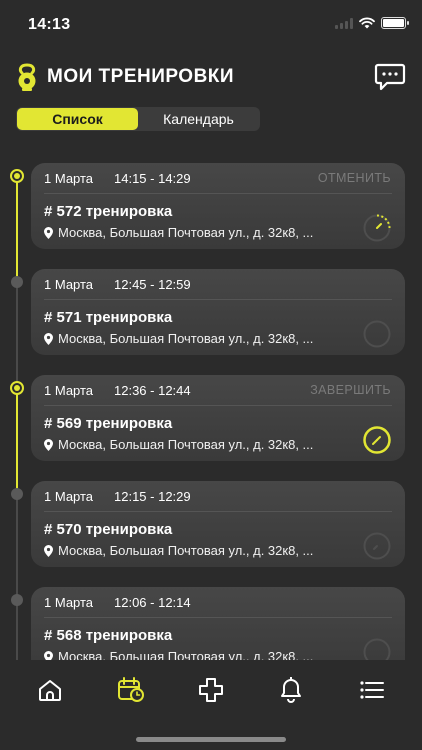 This screenshot has width=422, height=750. I want to click on tab-notifications, so click(291, 690).